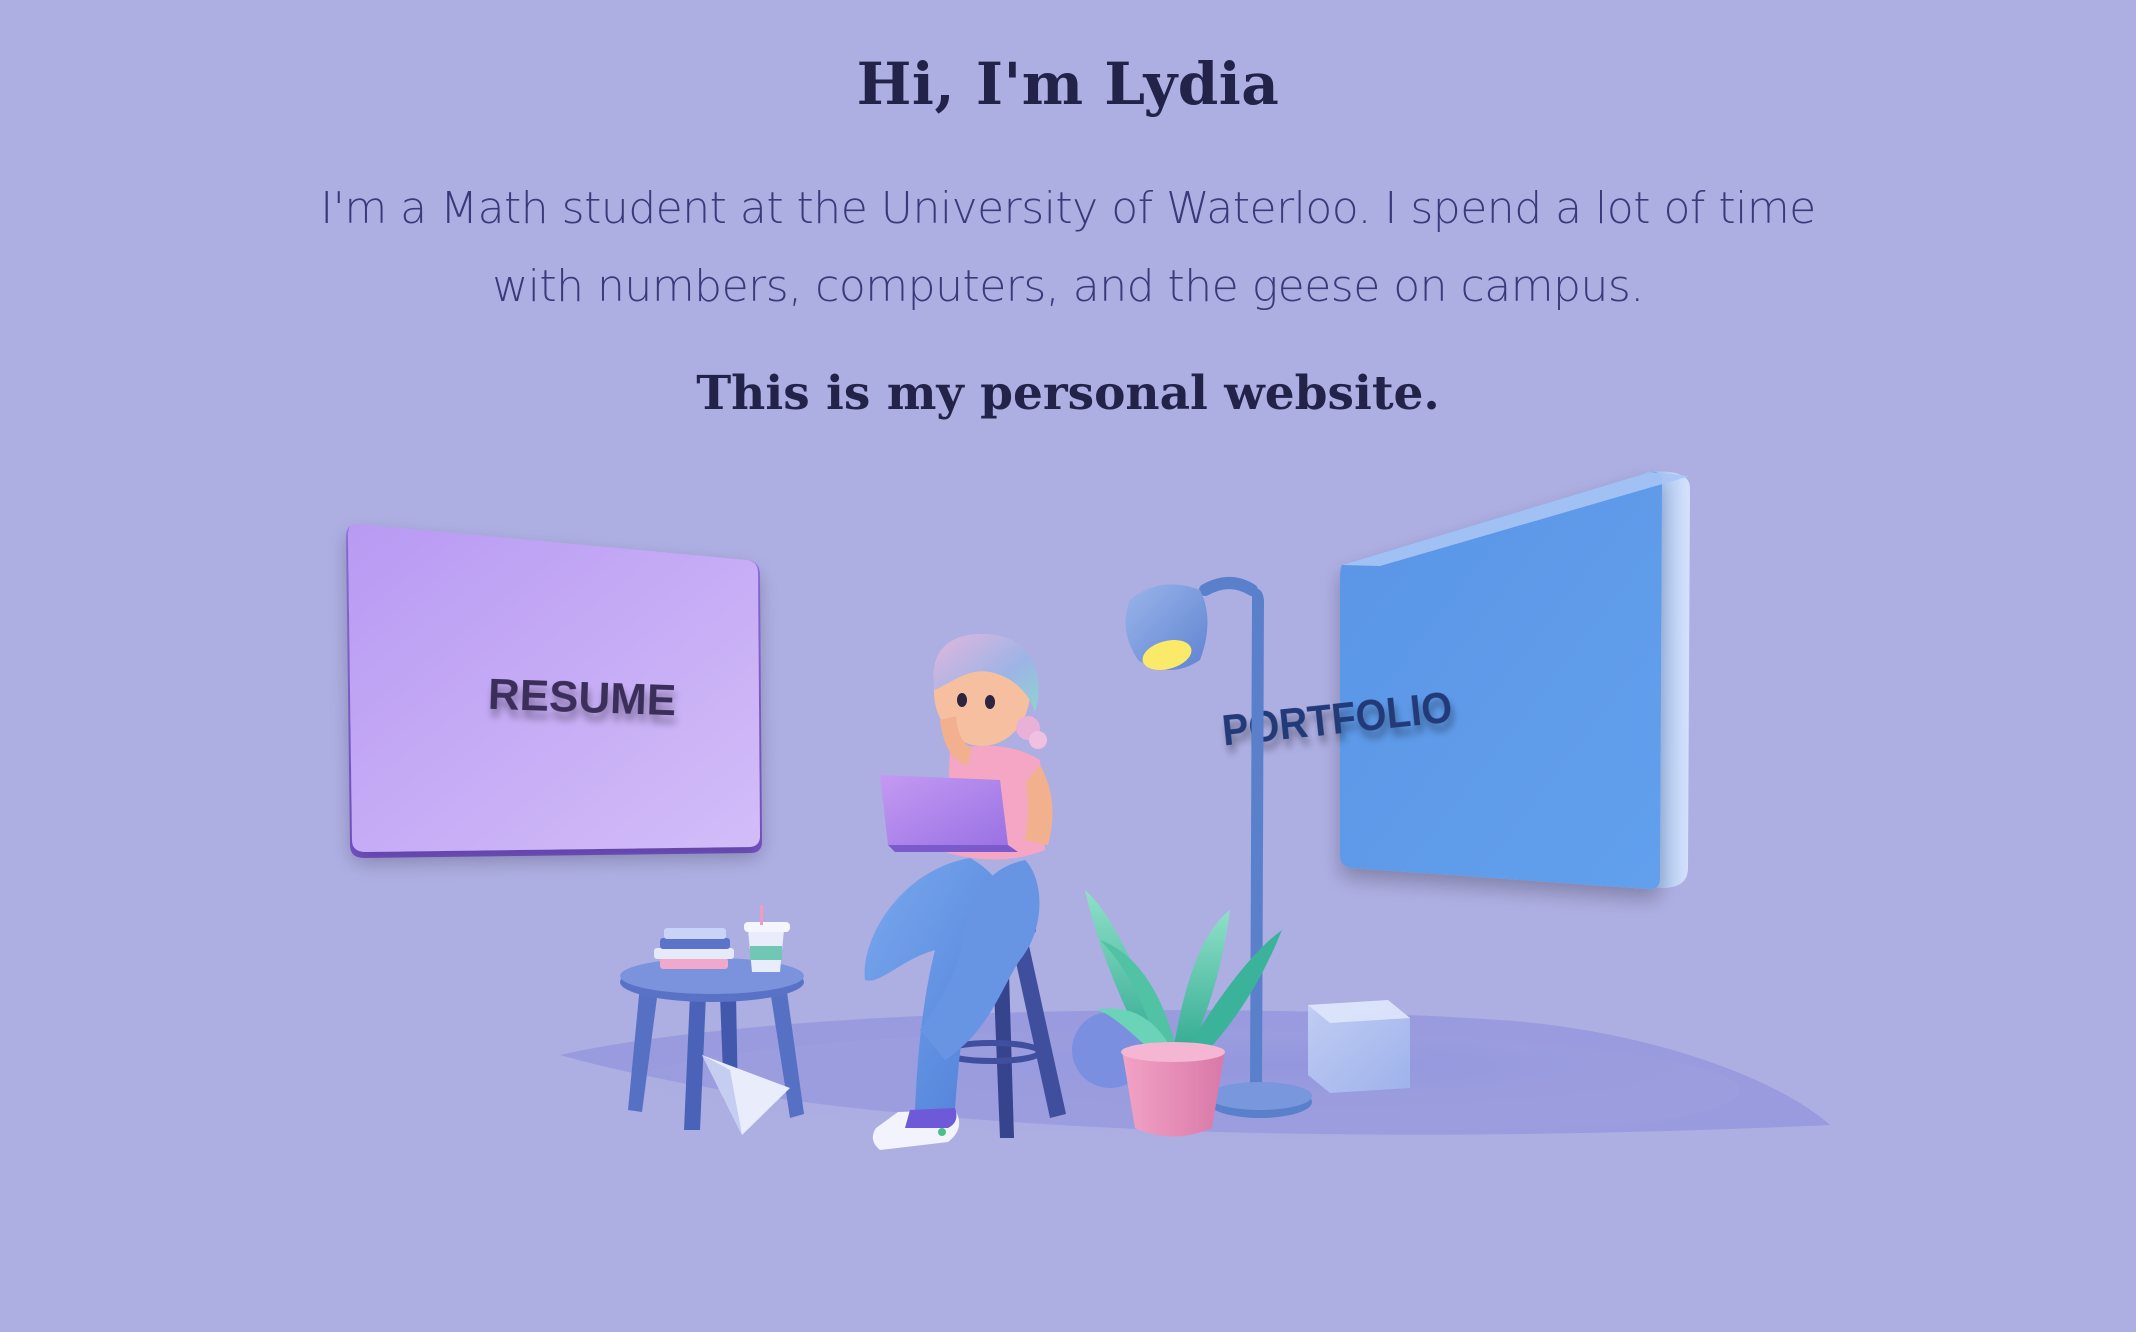  What do you see at coordinates (582, 698) in the screenshot?
I see `resume-label: RESUME` at bounding box center [582, 698].